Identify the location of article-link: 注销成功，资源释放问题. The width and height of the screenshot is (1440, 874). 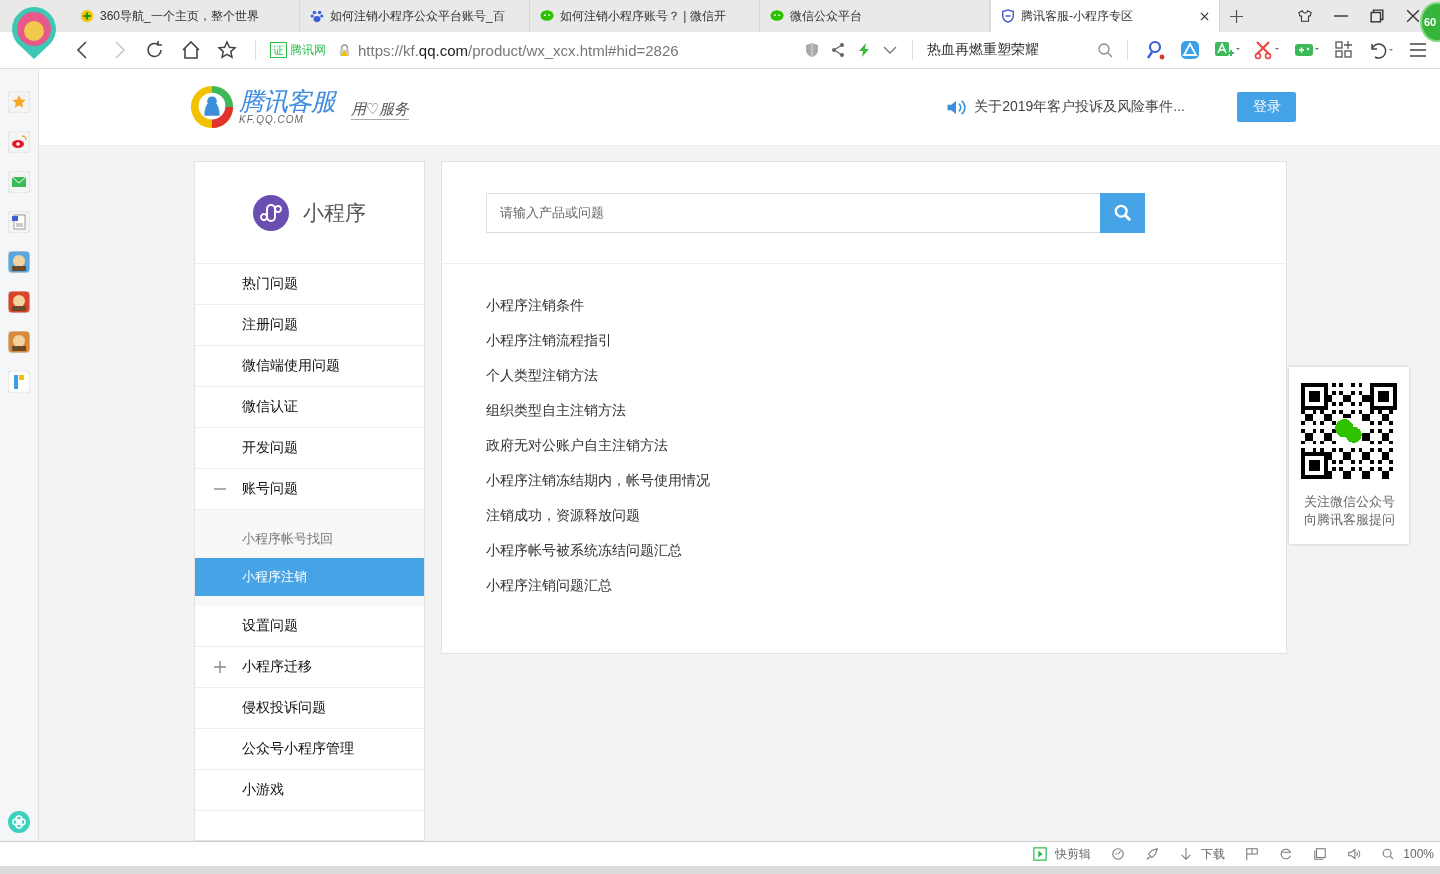
(563, 515).